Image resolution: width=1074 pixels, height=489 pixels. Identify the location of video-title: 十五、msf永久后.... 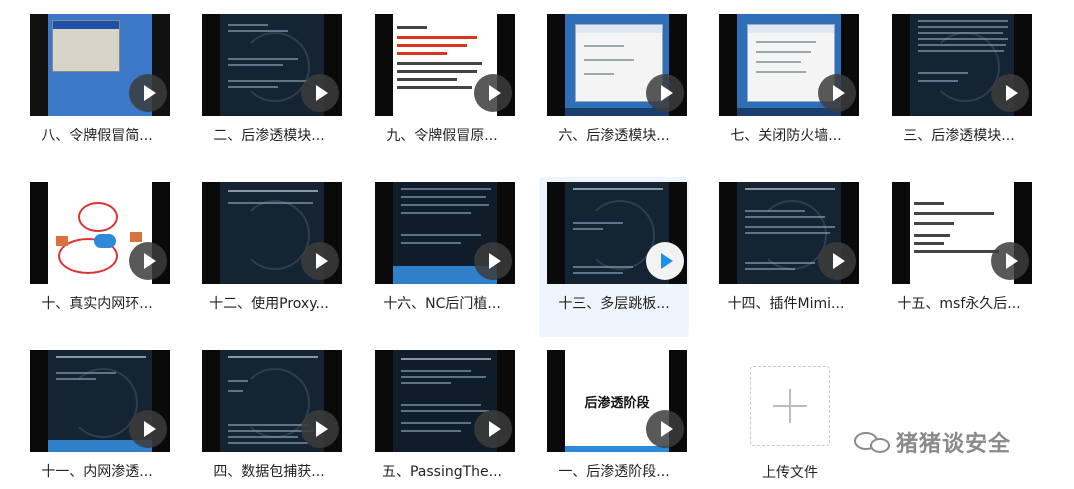
(959, 303).